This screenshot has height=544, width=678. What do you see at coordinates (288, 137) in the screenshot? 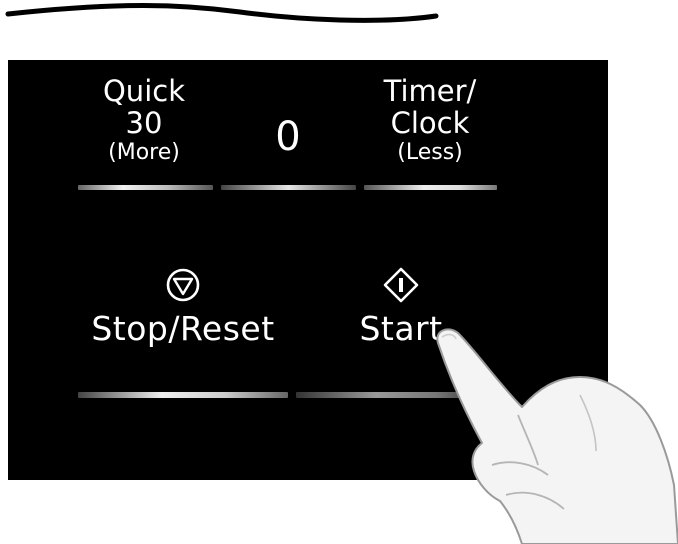
I see `number-zero-label: 0` at bounding box center [288, 137].